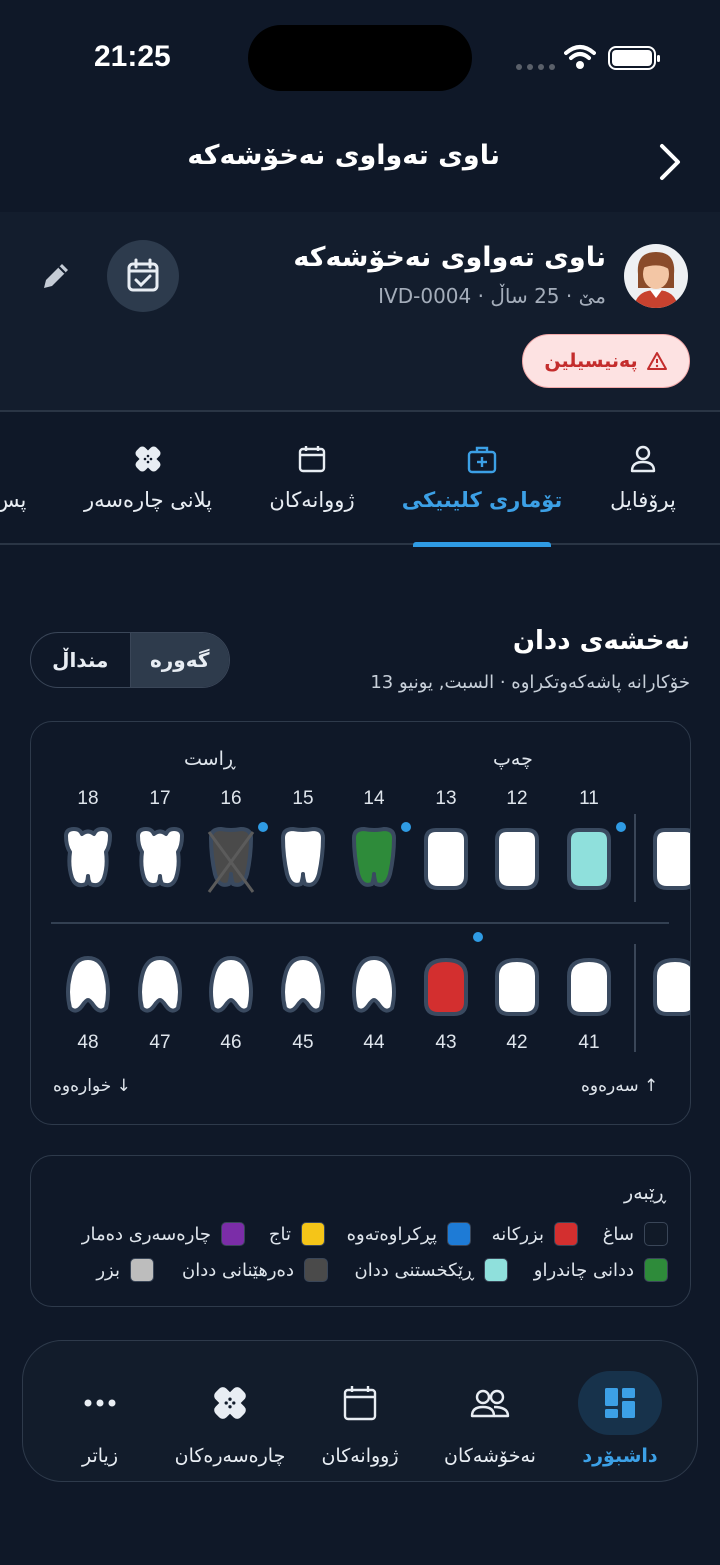 Image resolution: width=720 pixels, height=1565 pixels. I want to click on adult-option: گەورە, so click(179, 660).